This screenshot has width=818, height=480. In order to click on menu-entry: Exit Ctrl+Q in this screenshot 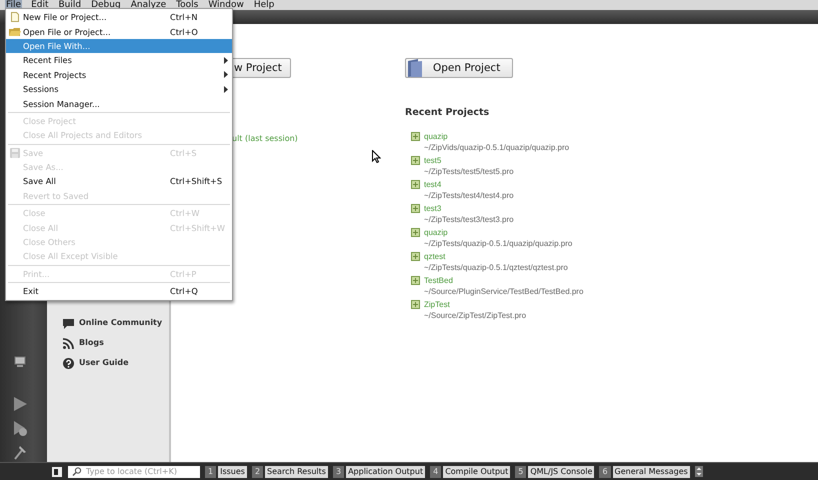, I will do `click(119, 291)`.